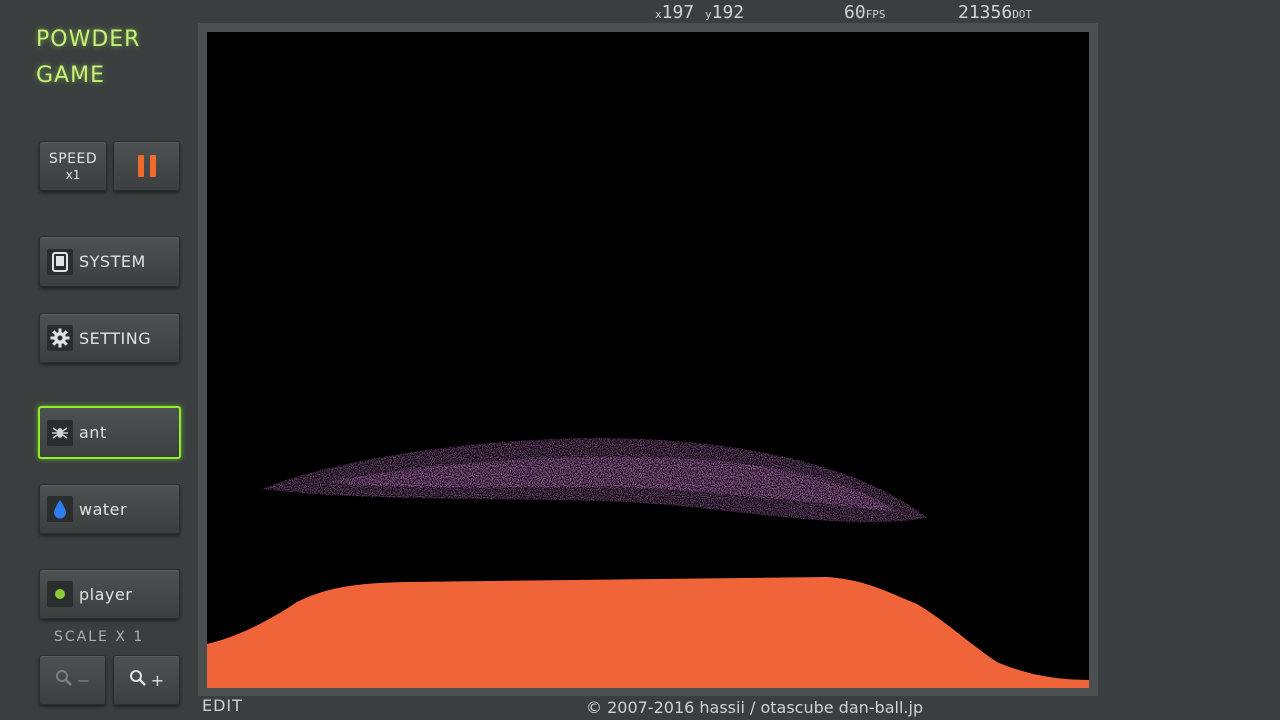  I want to click on game-logo: POWDER GAME, so click(111, 58).